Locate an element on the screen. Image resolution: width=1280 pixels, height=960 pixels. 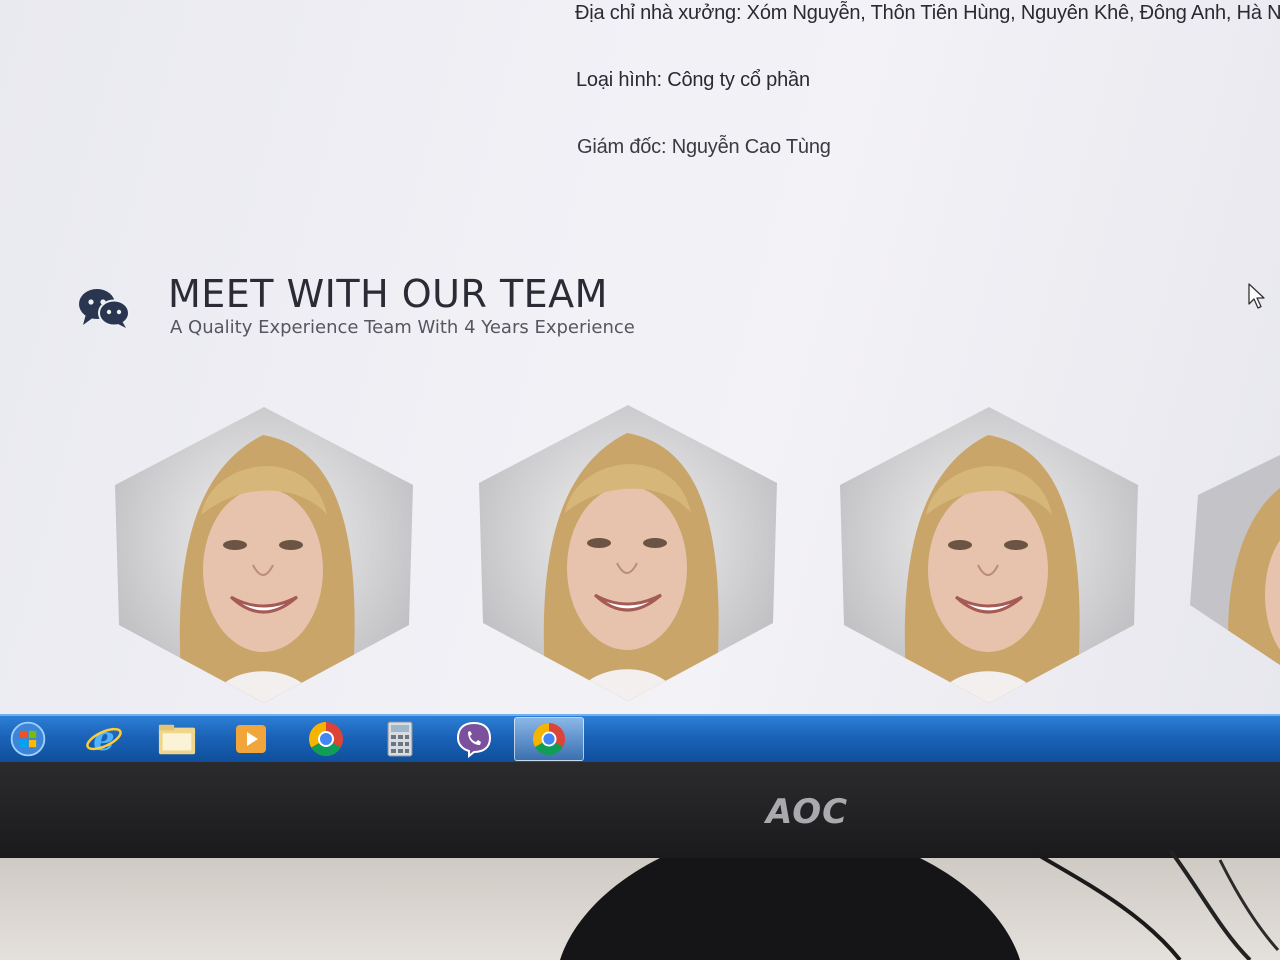
calculator-icon is located at coordinates (400, 739).